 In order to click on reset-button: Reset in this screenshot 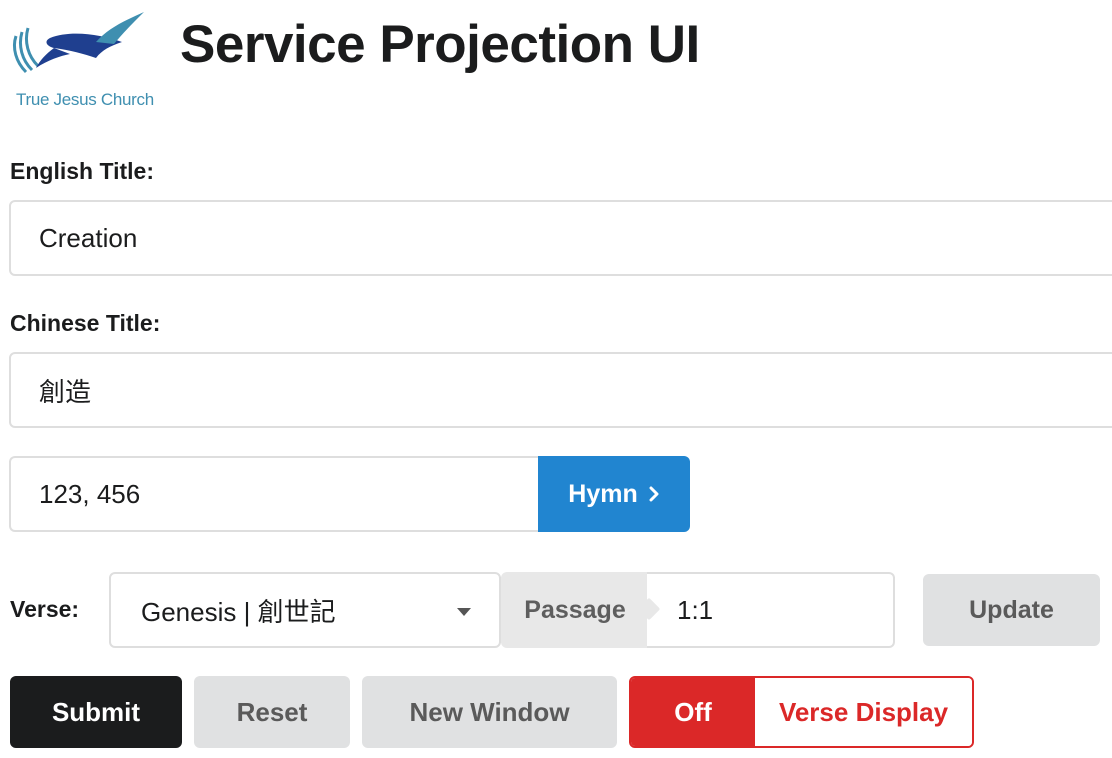, I will do `click(272, 712)`.